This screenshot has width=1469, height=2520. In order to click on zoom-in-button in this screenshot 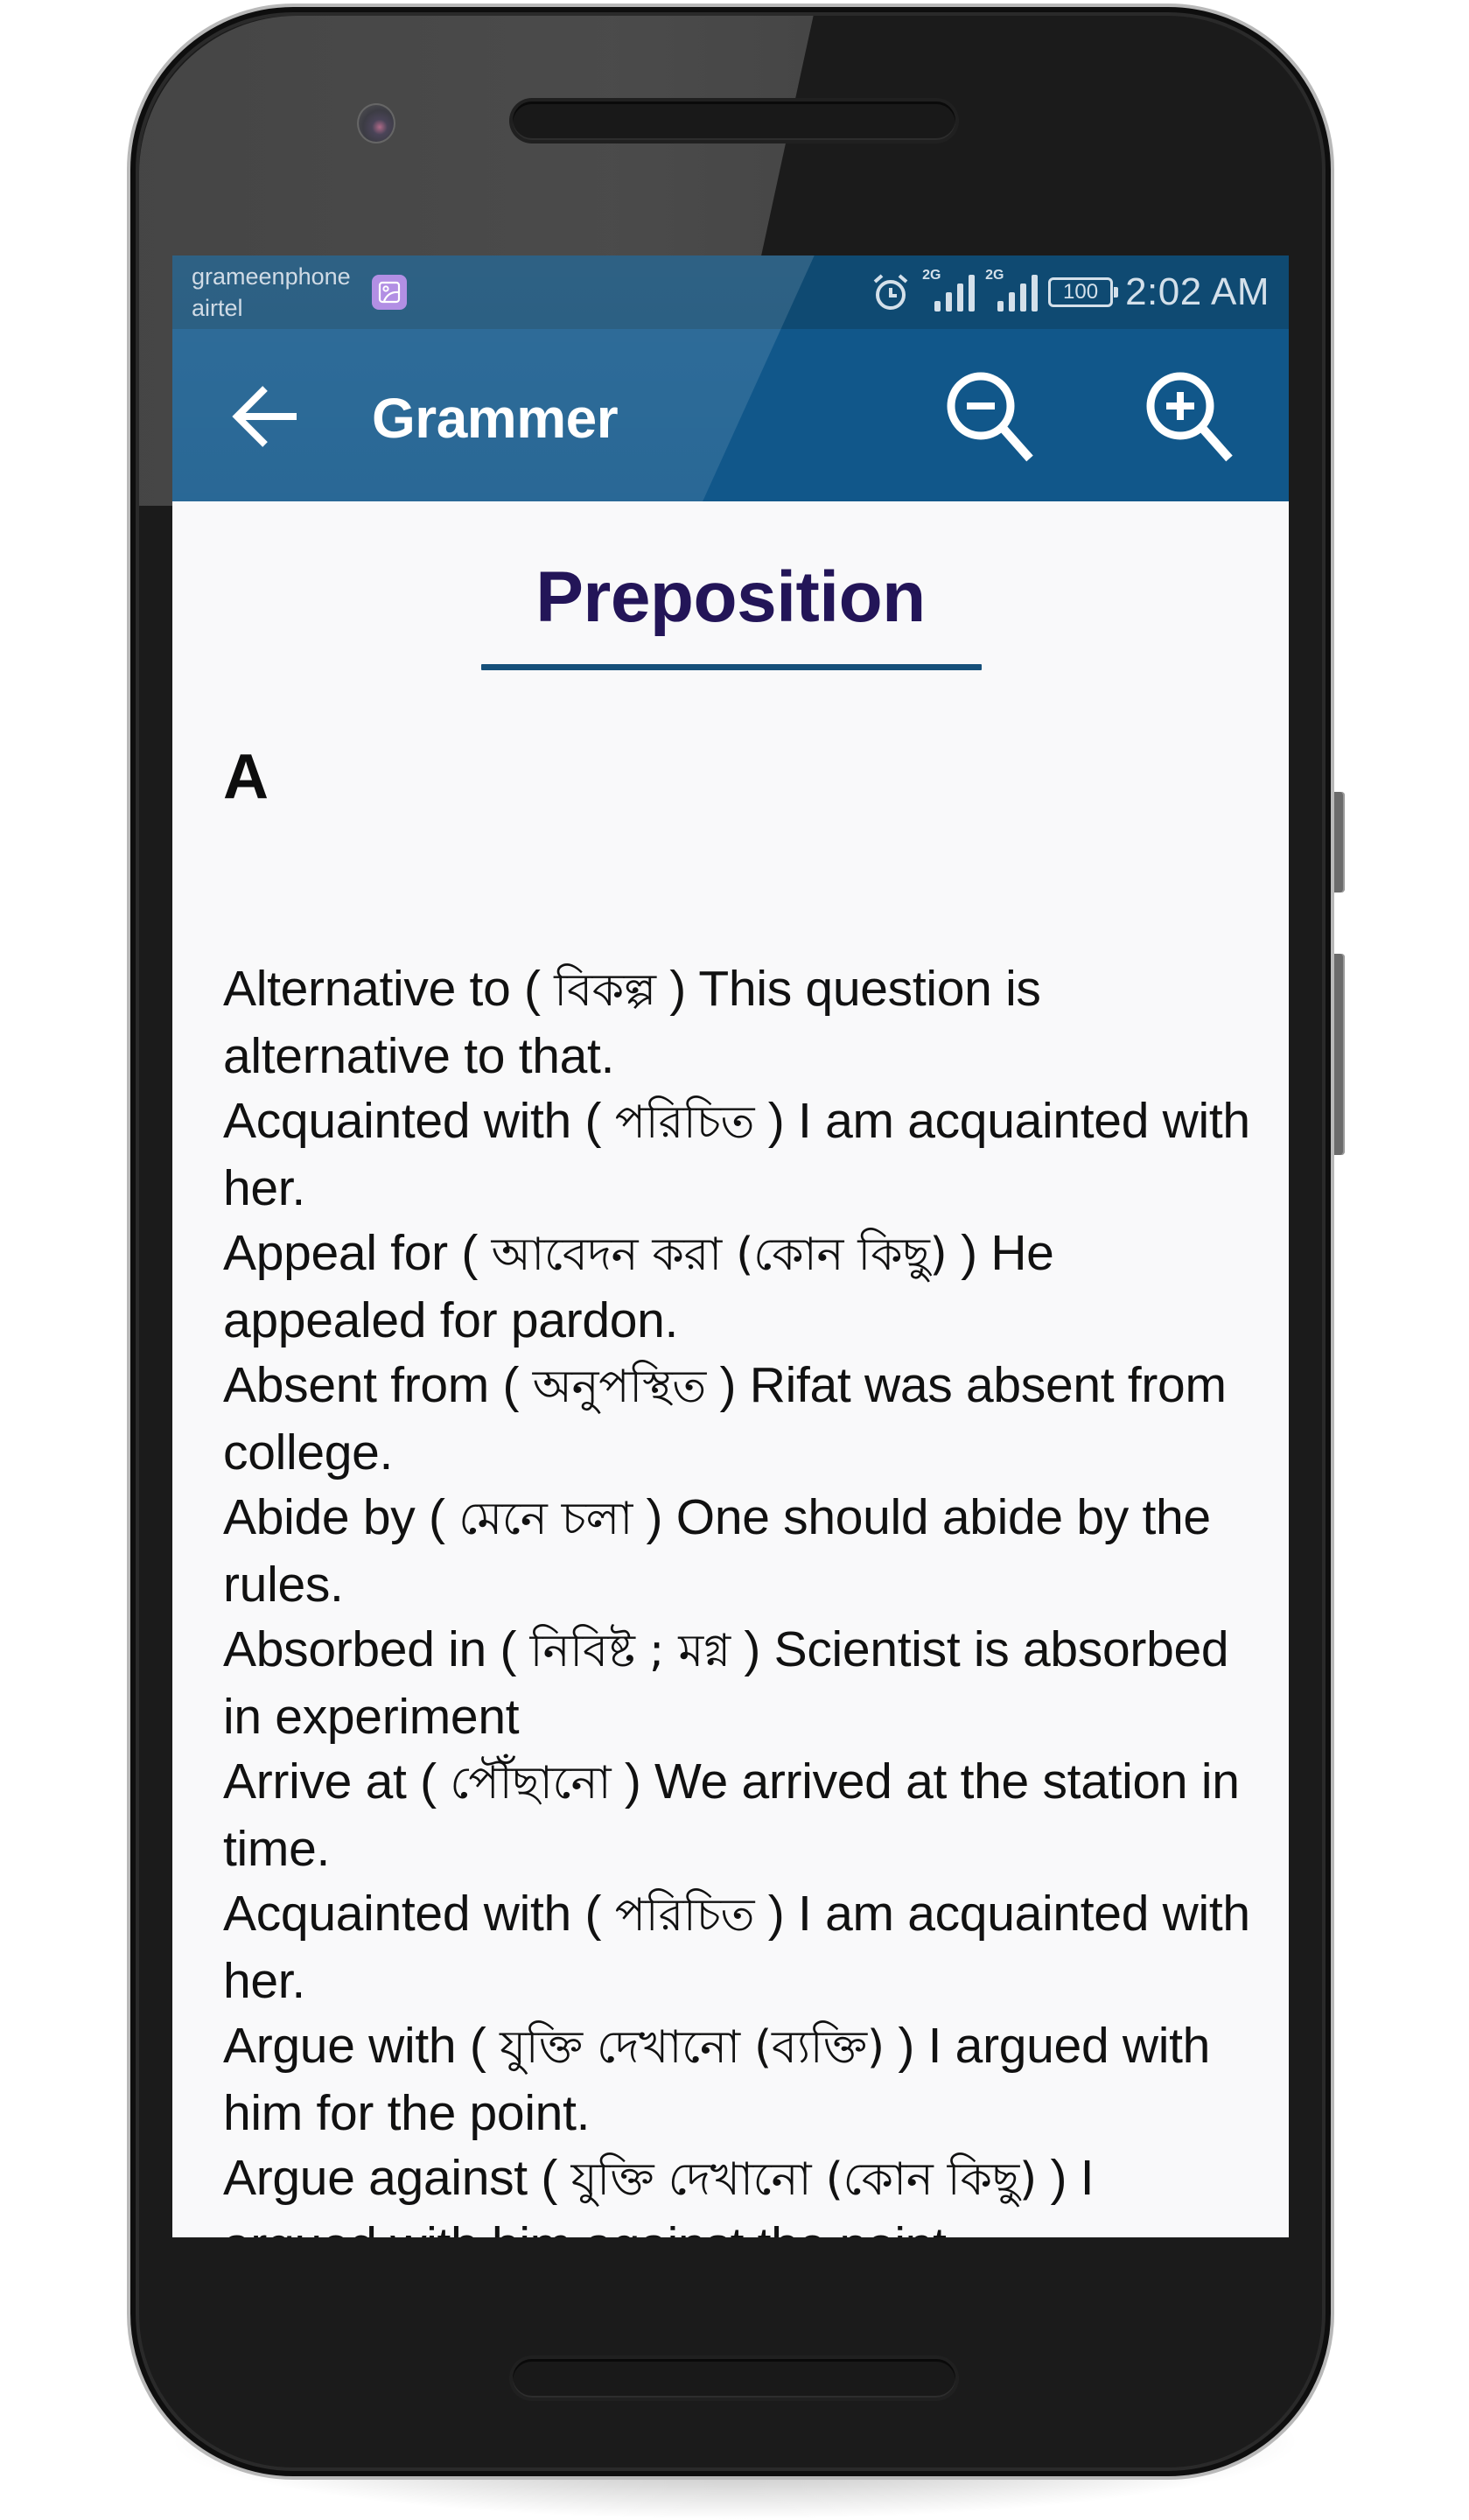, I will do `click(1190, 416)`.